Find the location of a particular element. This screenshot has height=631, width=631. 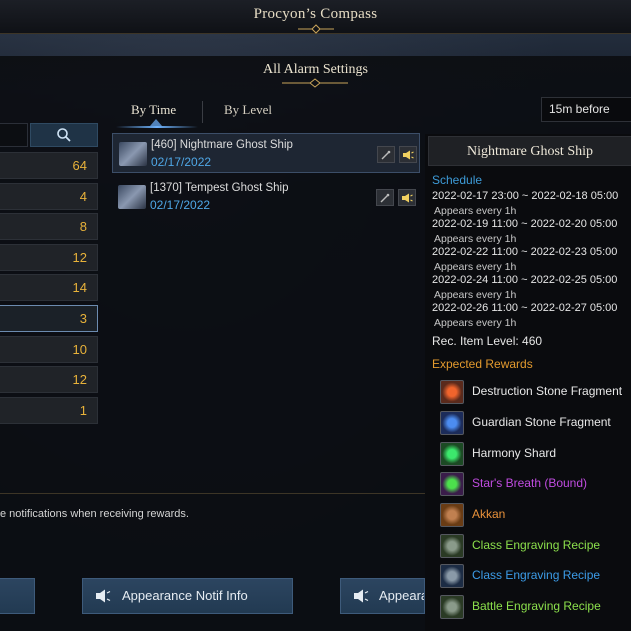

reward-name: Battle Engraving Recipe is located at coordinates (536, 606).